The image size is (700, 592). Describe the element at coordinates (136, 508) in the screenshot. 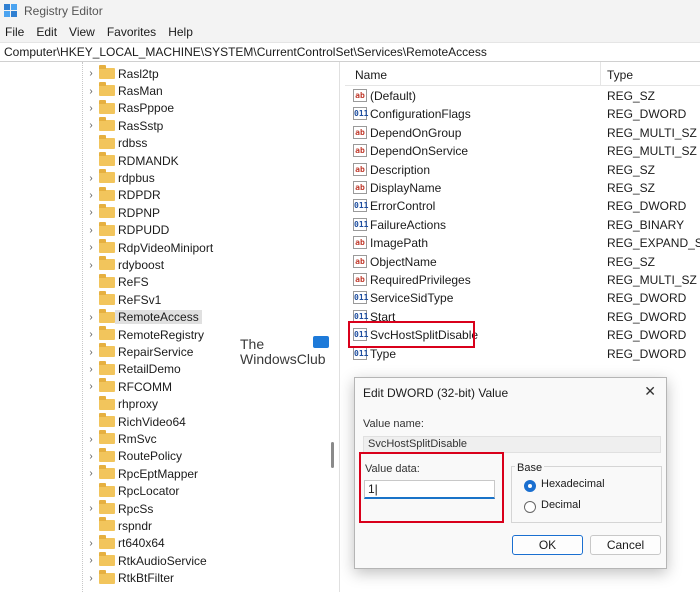

I see `tree-item-label: RpcSs` at that location.